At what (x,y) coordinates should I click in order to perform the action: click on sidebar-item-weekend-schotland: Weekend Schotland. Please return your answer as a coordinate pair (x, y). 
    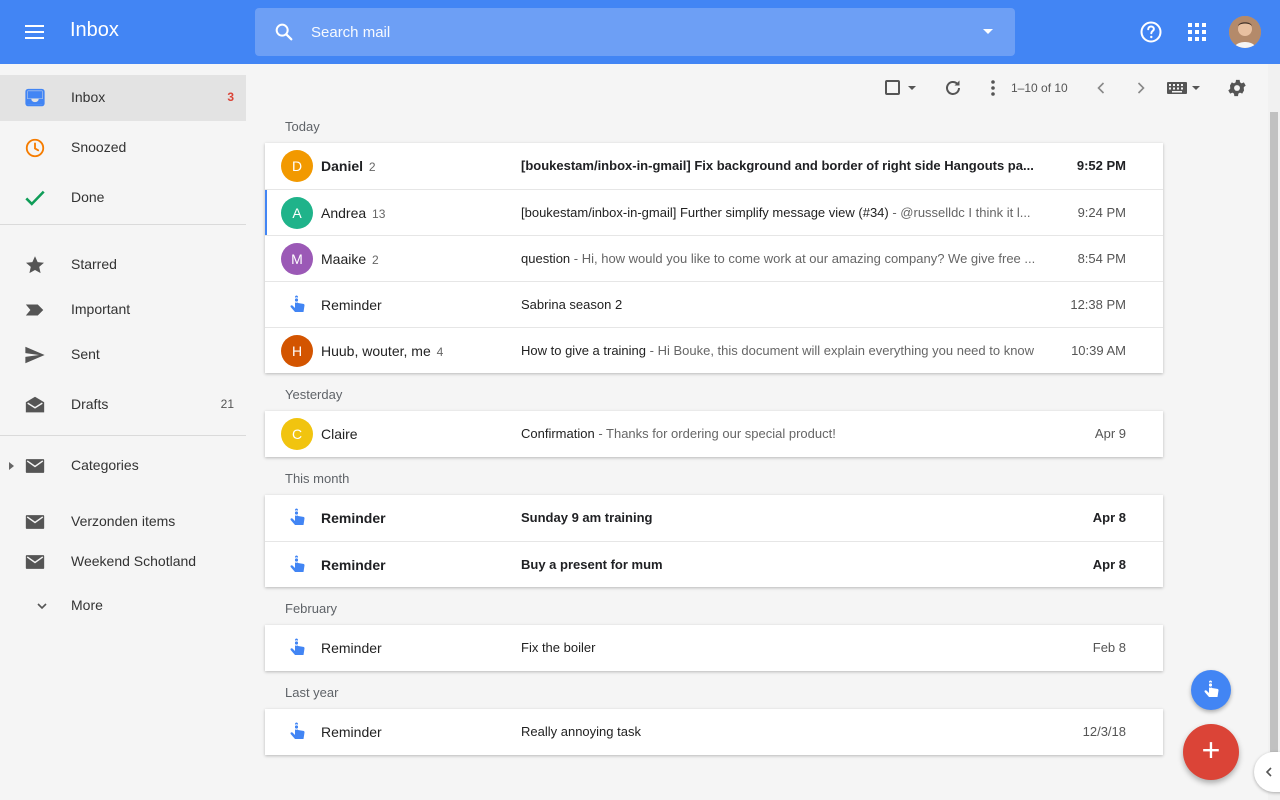
    Looking at the image, I should click on (123, 562).